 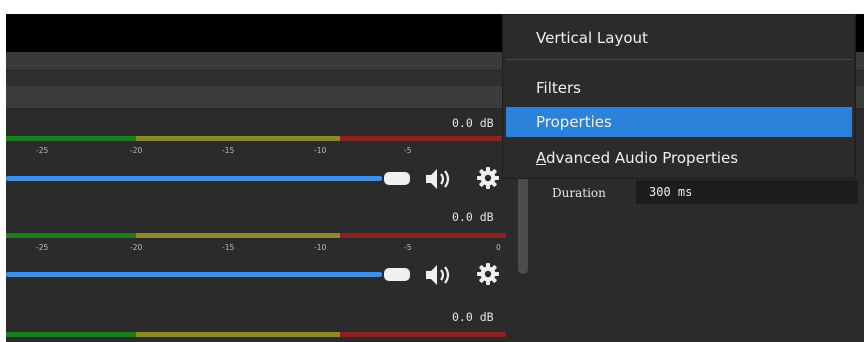 I want to click on menu-item-properties: Properties, so click(x=679, y=122).